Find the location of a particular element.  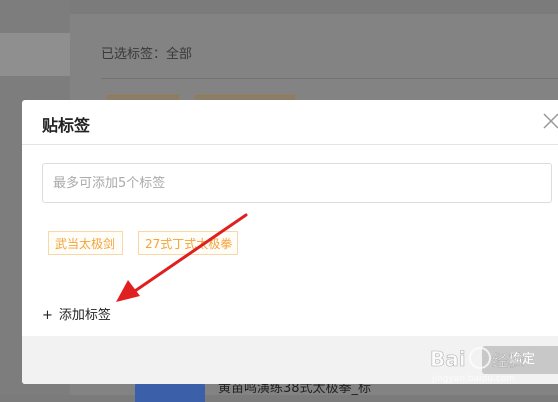

svg-text: Bai is located at coordinates (448, 359).